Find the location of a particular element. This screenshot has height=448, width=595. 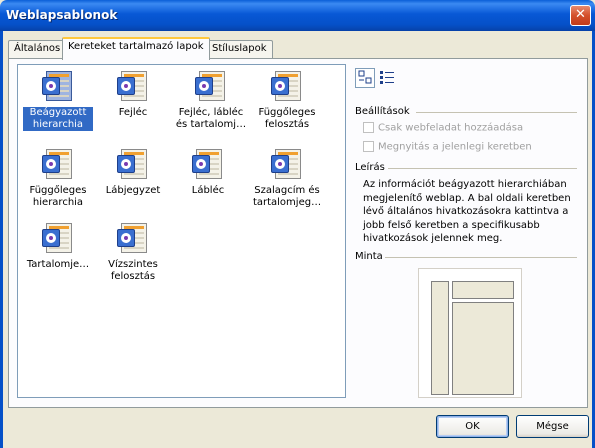

tab-styluslapok: Stíluslapok is located at coordinates (239, 49).